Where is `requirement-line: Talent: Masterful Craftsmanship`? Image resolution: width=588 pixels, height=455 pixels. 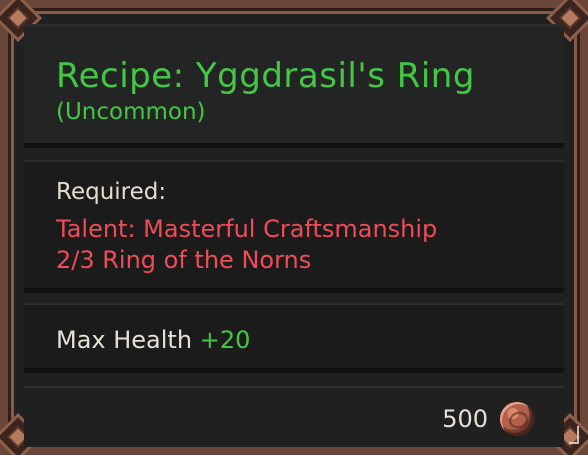 requirement-line: Talent: Masterful Craftsmanship is located at coordinates (247, 229).